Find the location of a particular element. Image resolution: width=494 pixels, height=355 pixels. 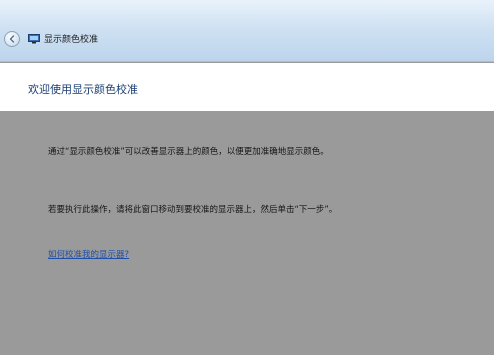

page-header: 欢迎使用显示颜色校准 is located at coordinates (247, 87).